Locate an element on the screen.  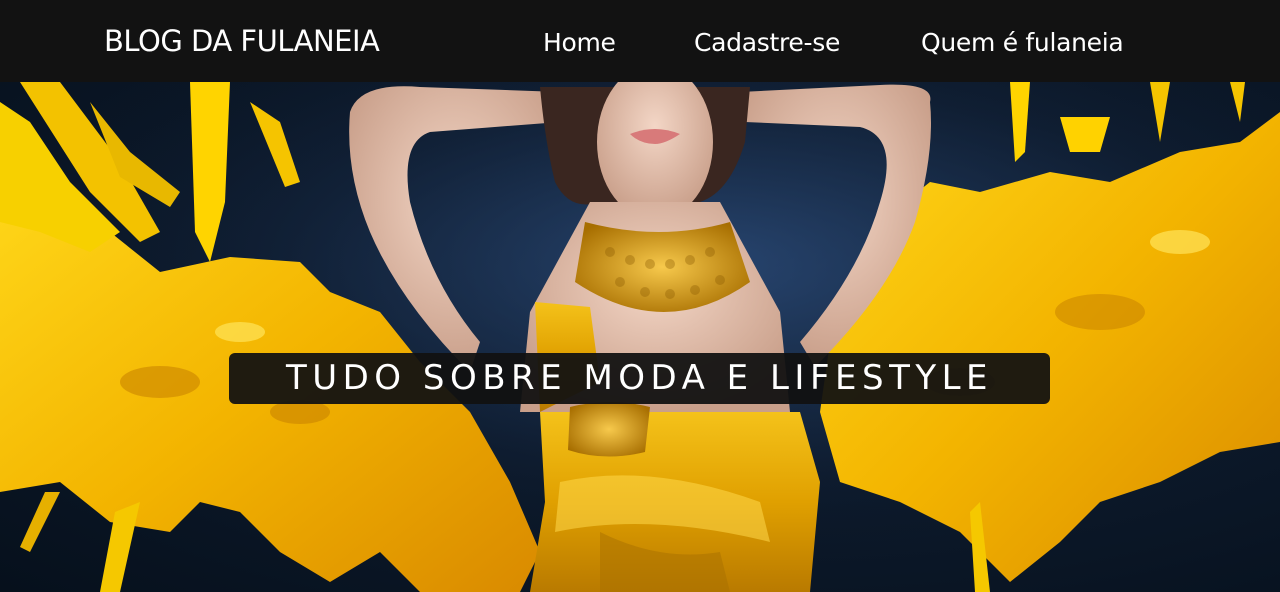
main-nav: Home Cadastre-se Quem é fulaneia is located at coordinates (640, 44).